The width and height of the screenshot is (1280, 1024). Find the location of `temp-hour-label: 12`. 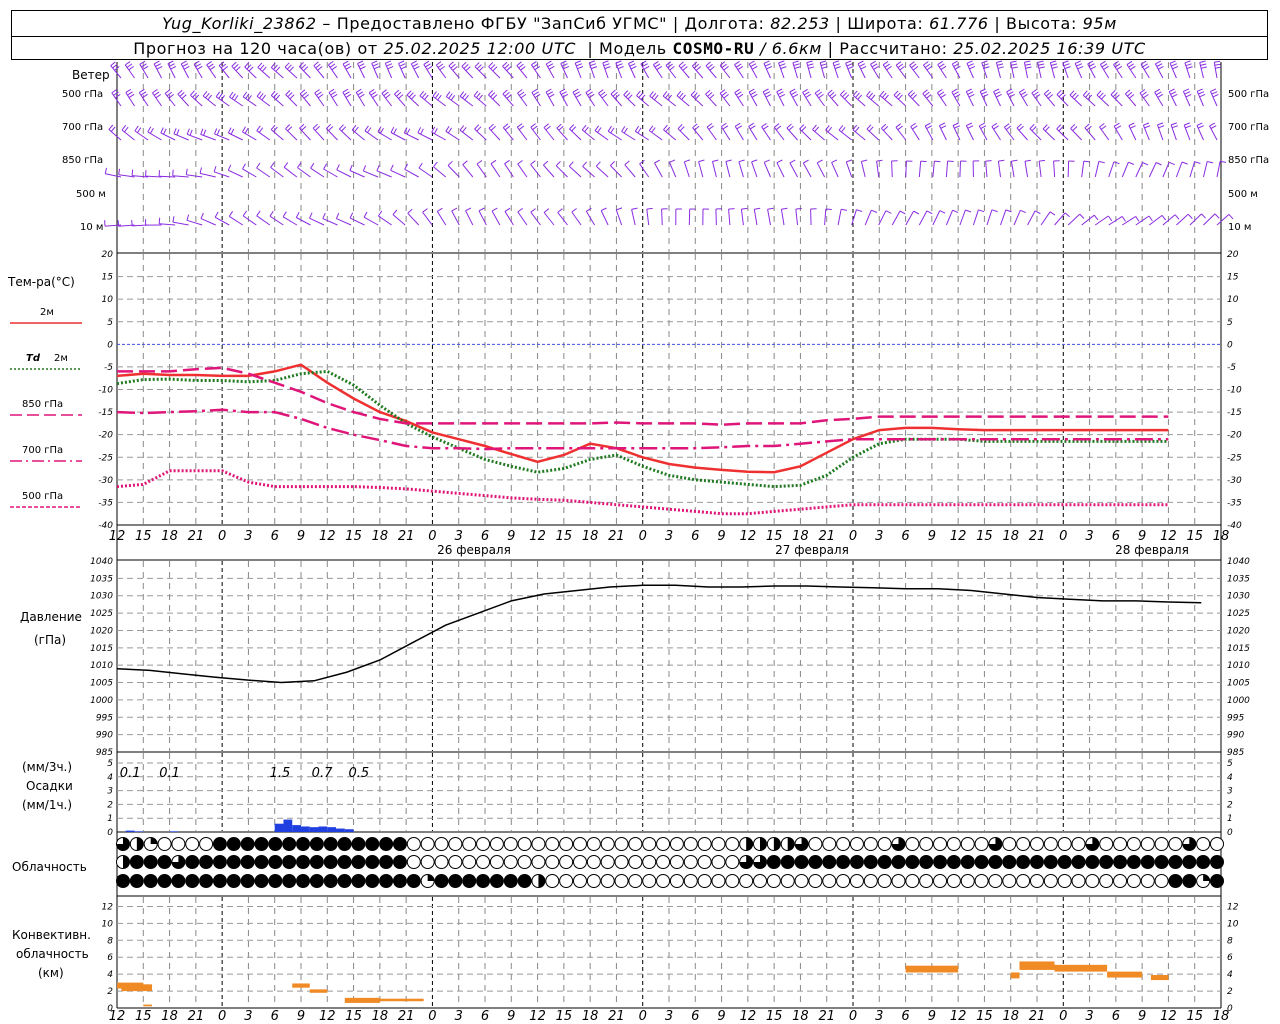

temp-hour-label: 12 is located at coordinates (958, 536).